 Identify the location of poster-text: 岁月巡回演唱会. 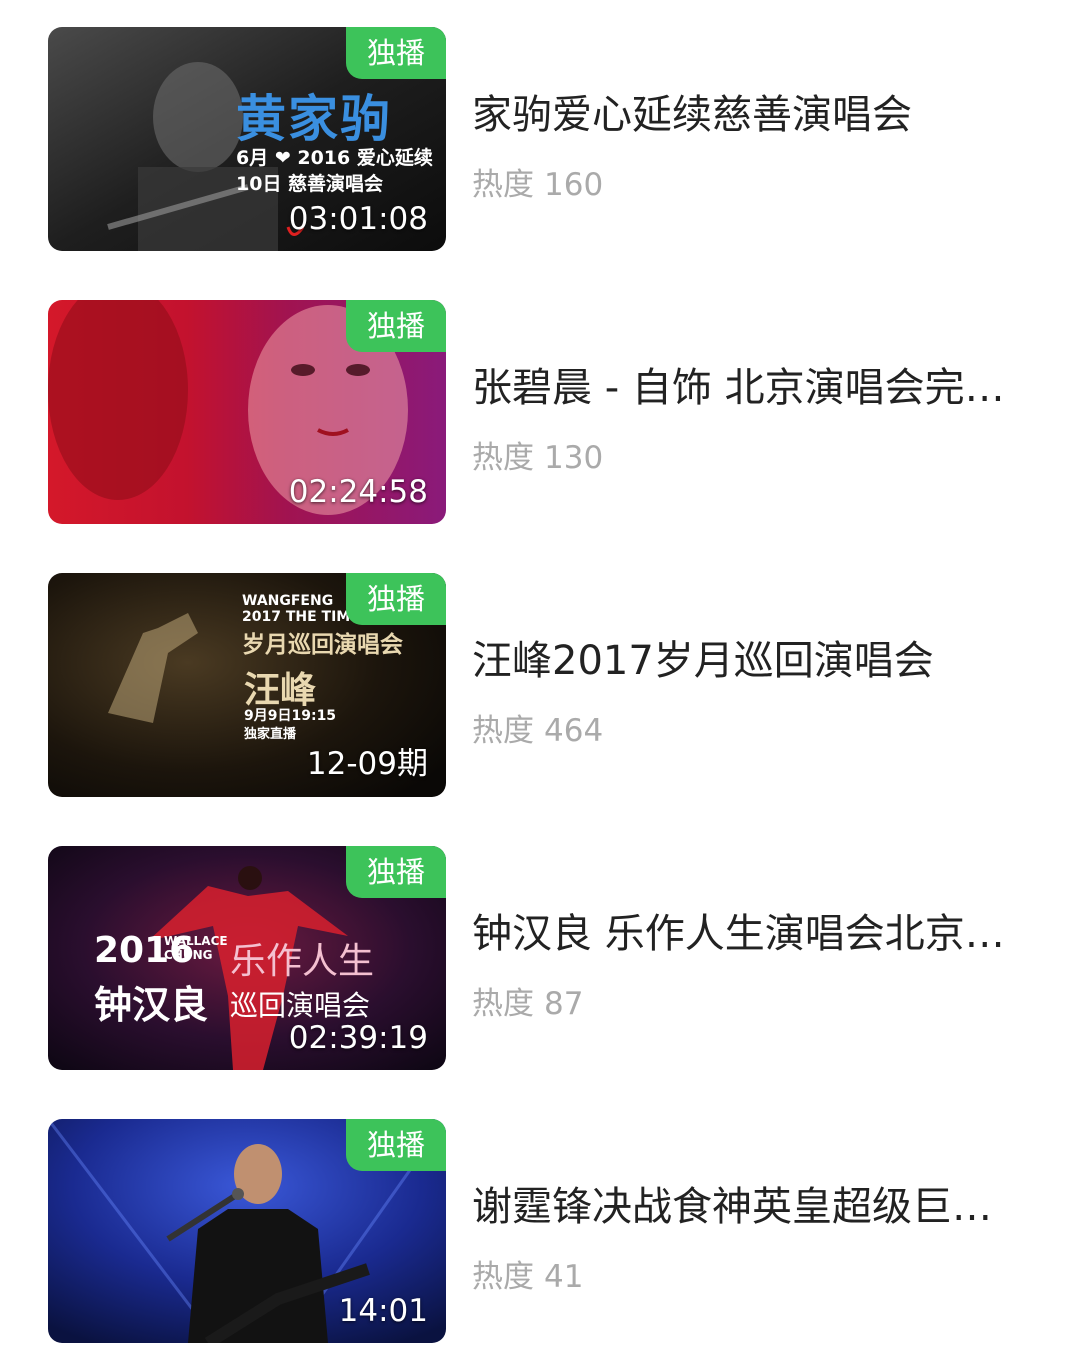
(322, 645).